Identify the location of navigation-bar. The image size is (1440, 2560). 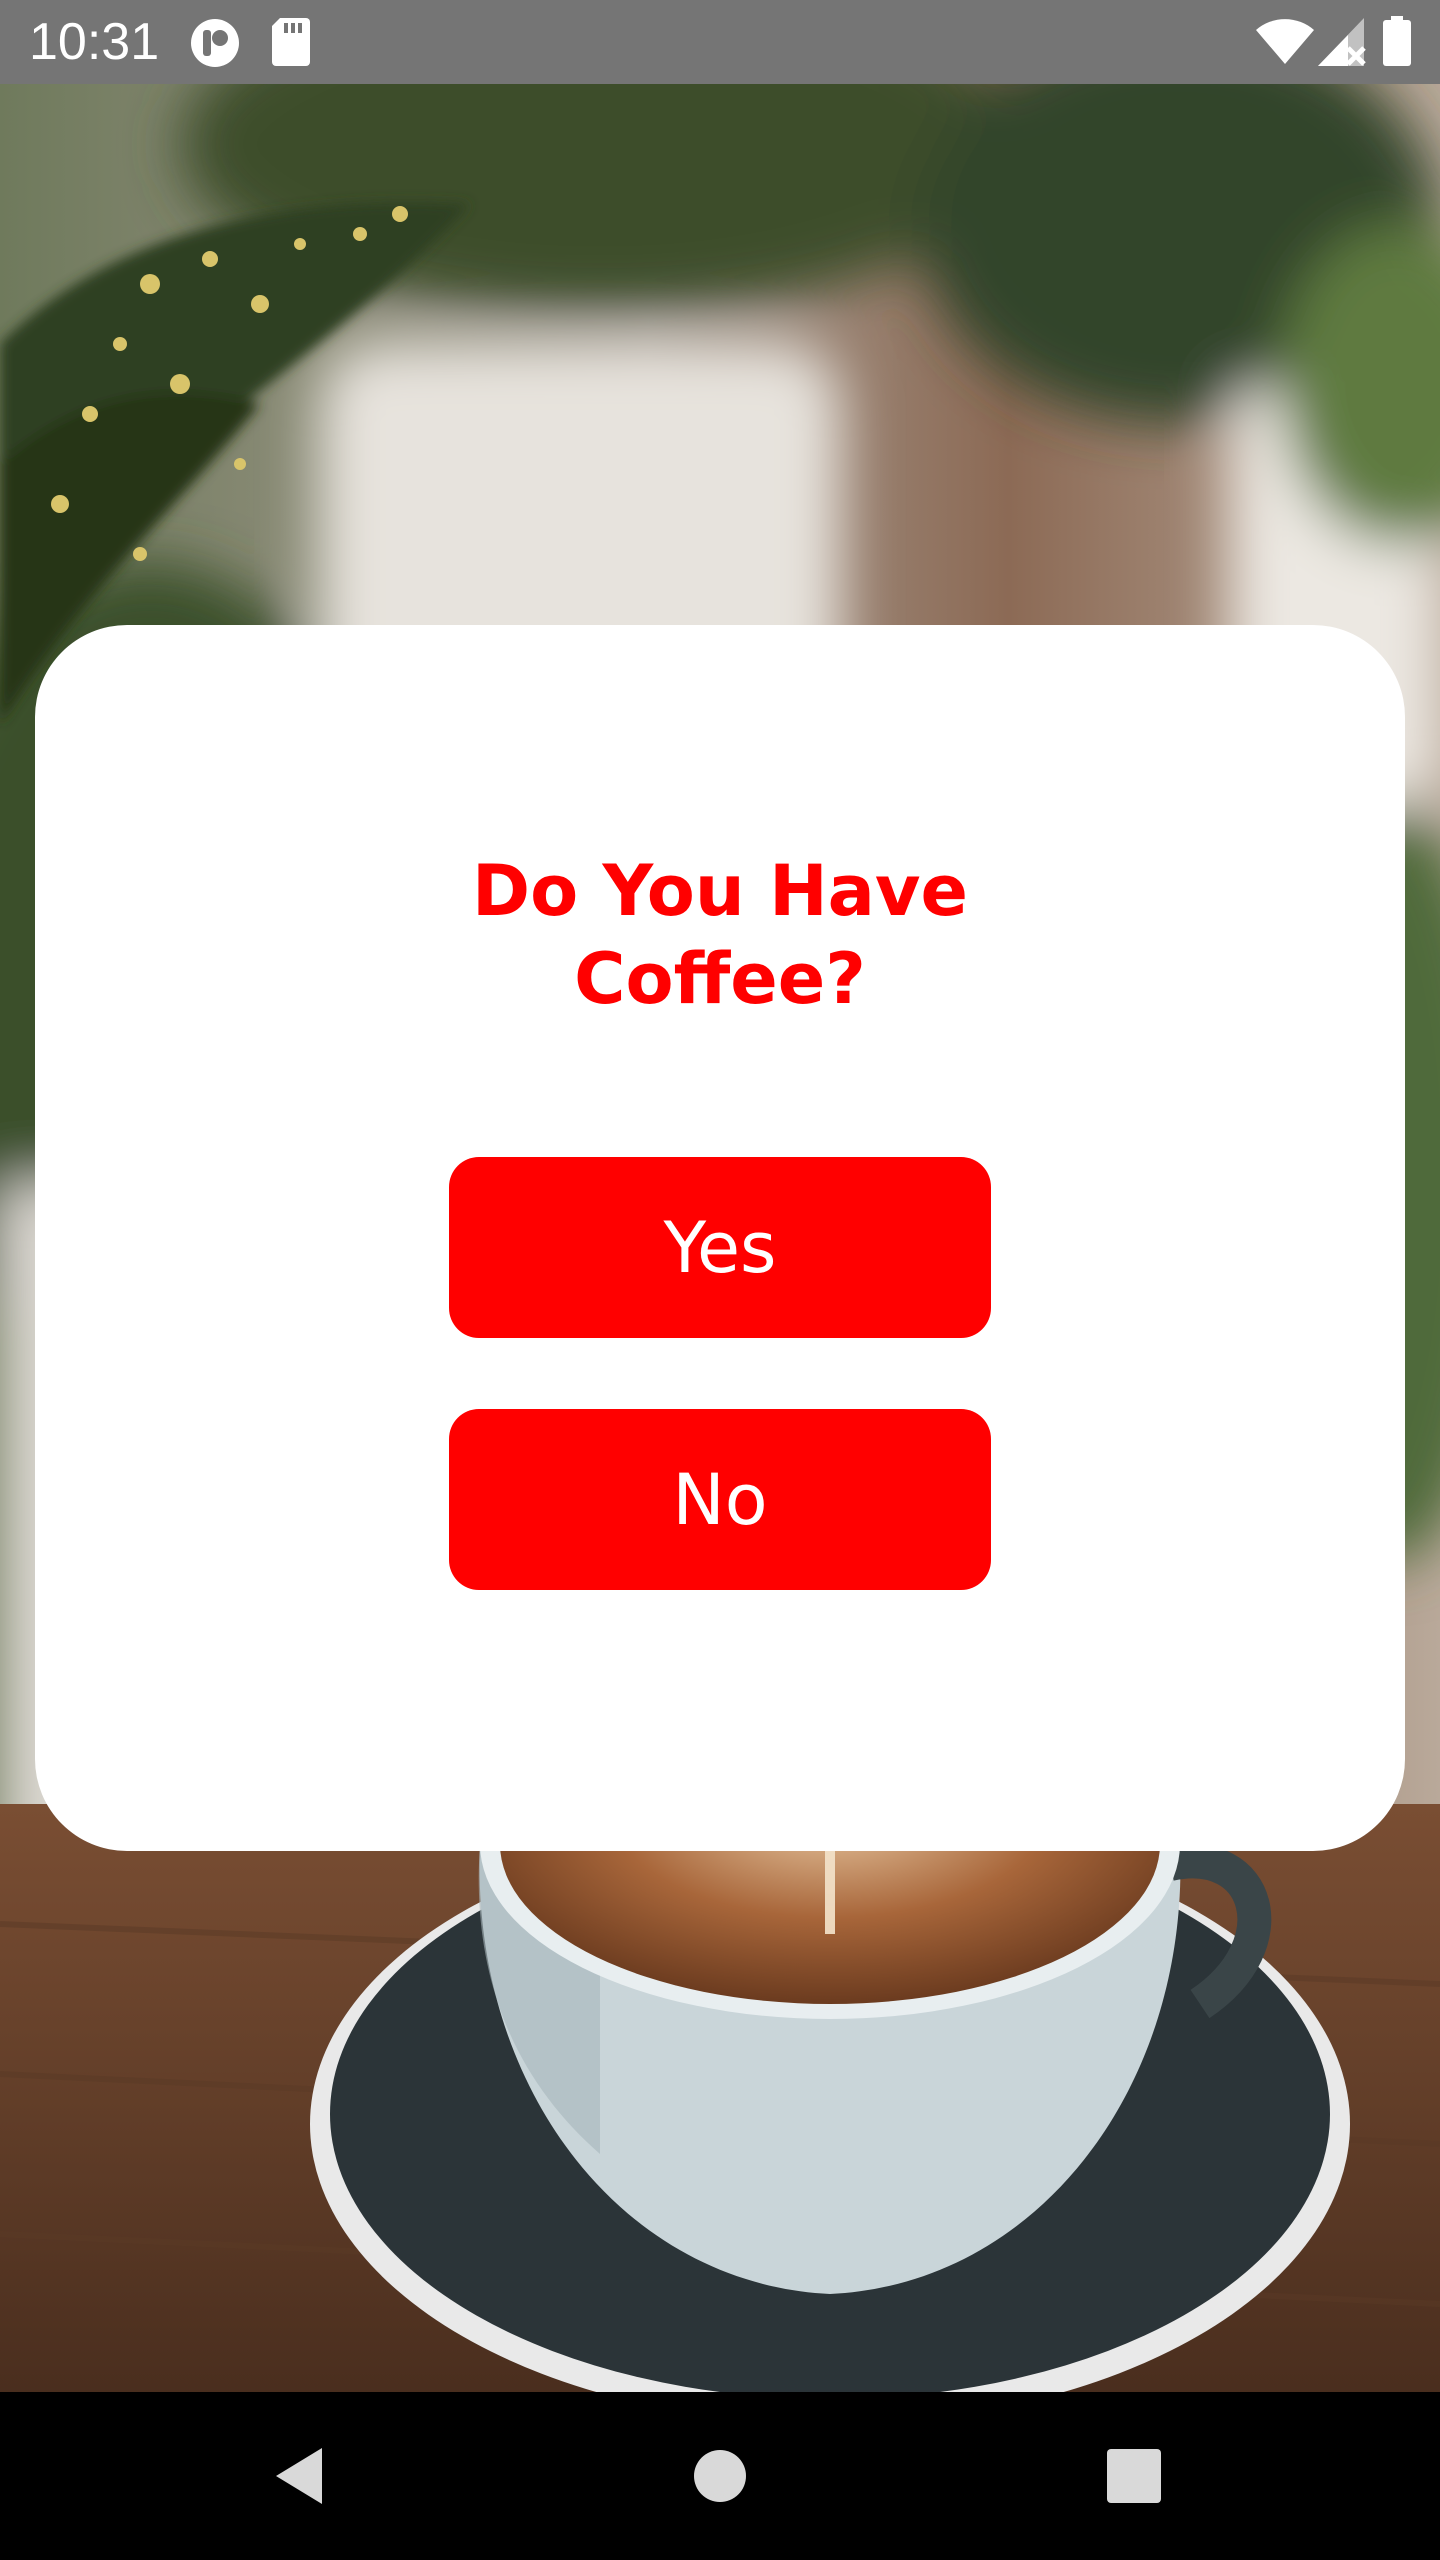
(720, 2476).